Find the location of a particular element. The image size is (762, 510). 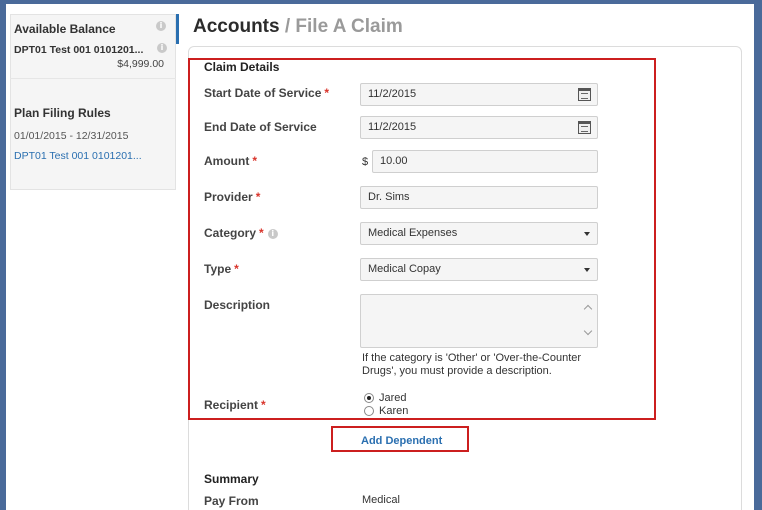

description-textarea is located at coordinates (479, 321).